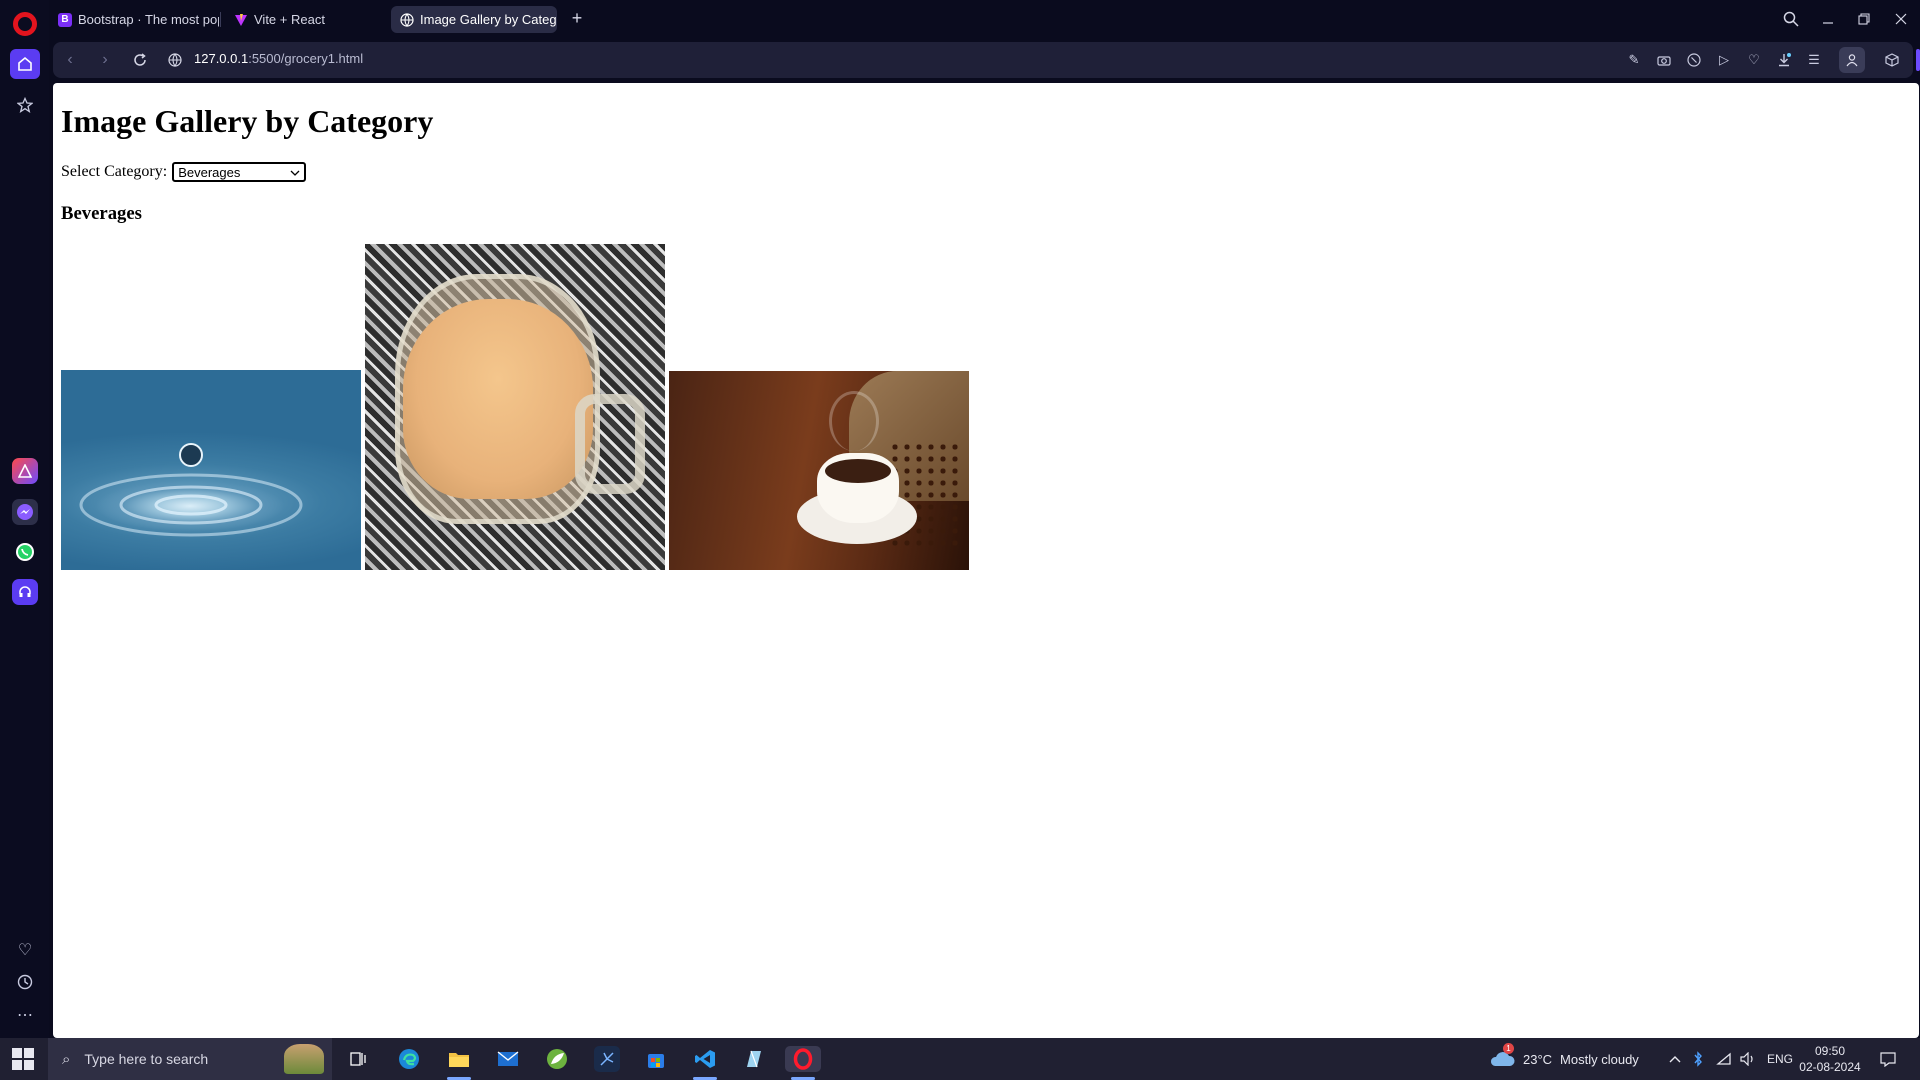 The image size is (1920, 1080). I want to click on tab-label: Bootstrap · The most popu, so click(148, 19).